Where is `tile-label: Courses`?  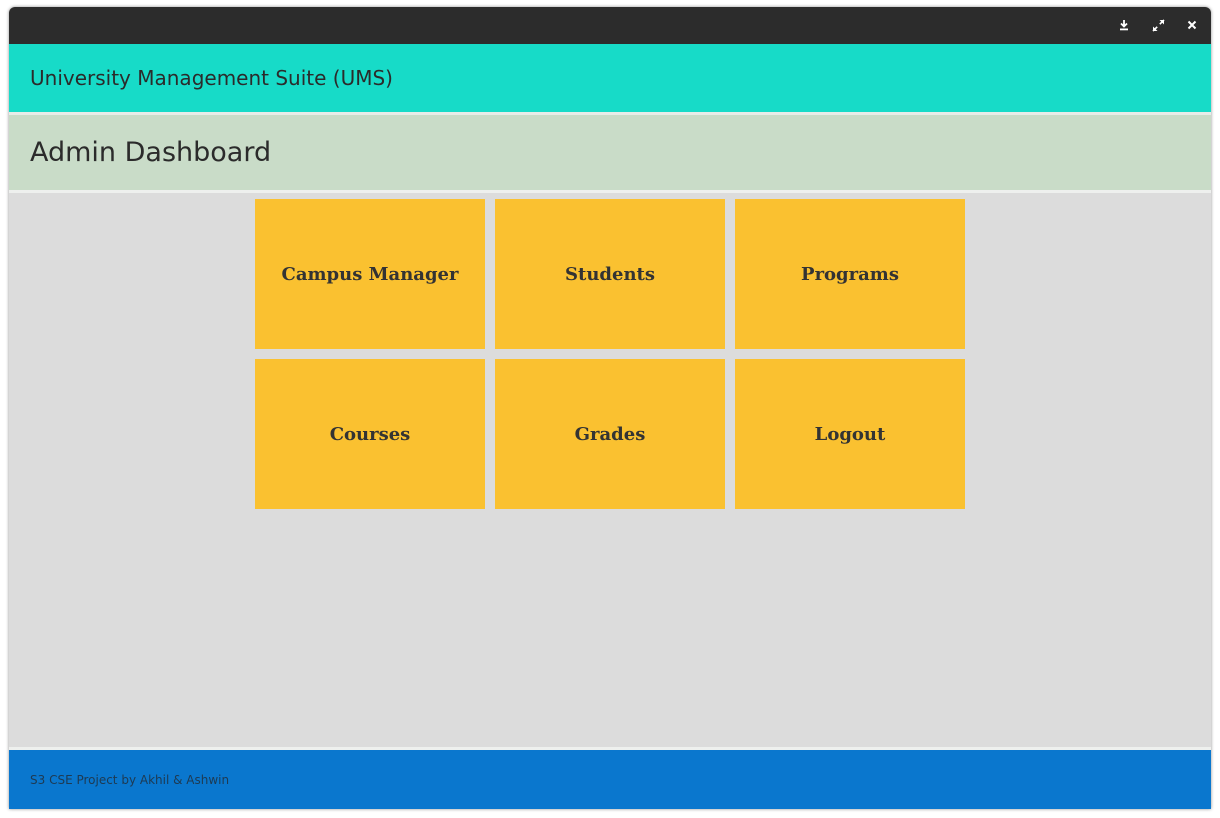 tile-label: Courses is located at coordinates (370, 434).